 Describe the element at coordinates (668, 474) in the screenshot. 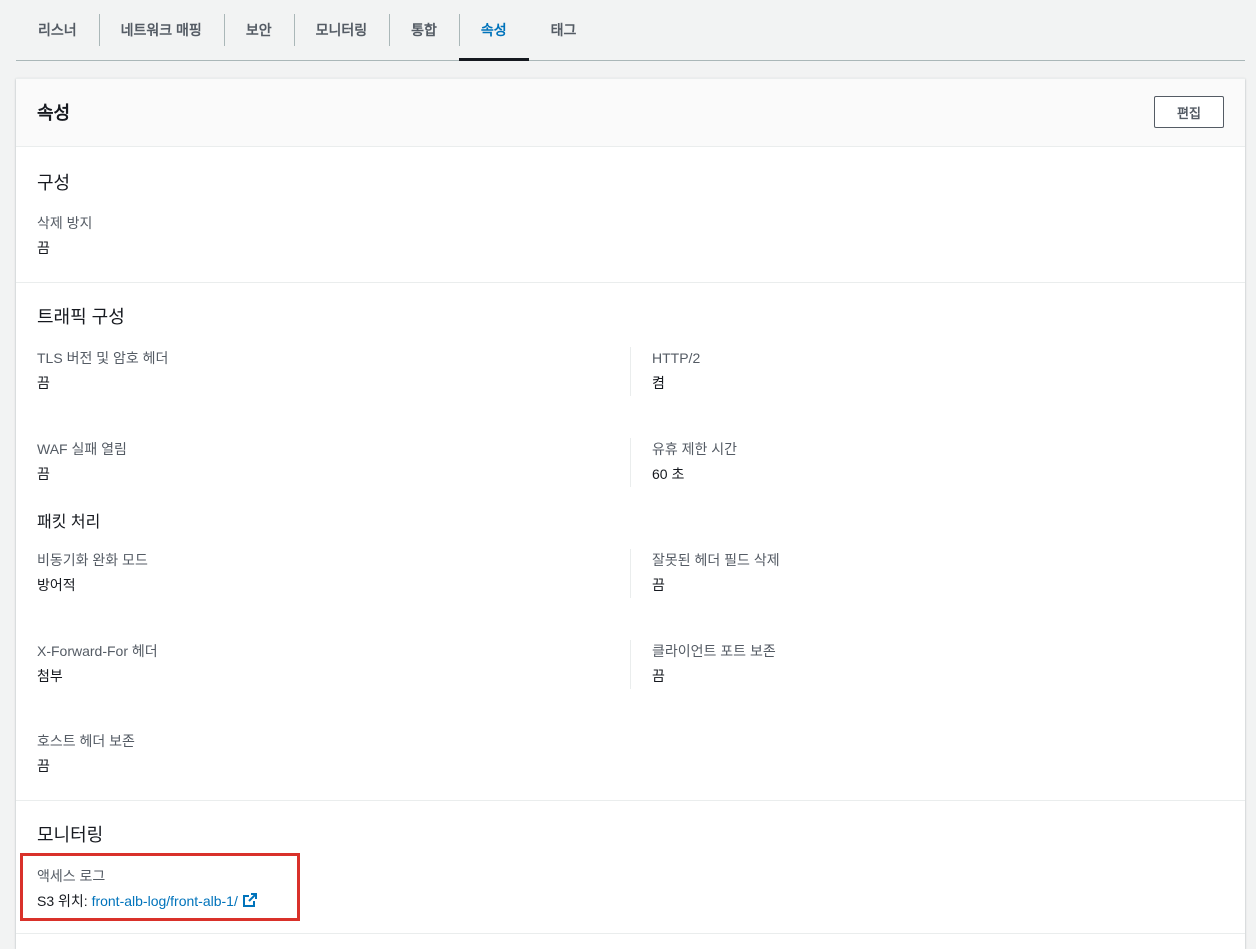

I see `idle-timeout-value: 60 초` at that location.